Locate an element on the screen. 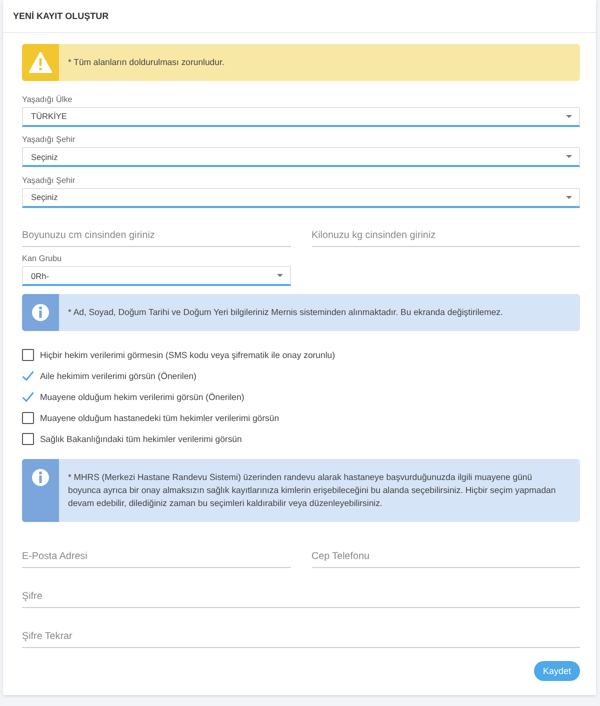 The image size is (600, 706). field-label: Kan Grubu is located at coordinates (42, 258).